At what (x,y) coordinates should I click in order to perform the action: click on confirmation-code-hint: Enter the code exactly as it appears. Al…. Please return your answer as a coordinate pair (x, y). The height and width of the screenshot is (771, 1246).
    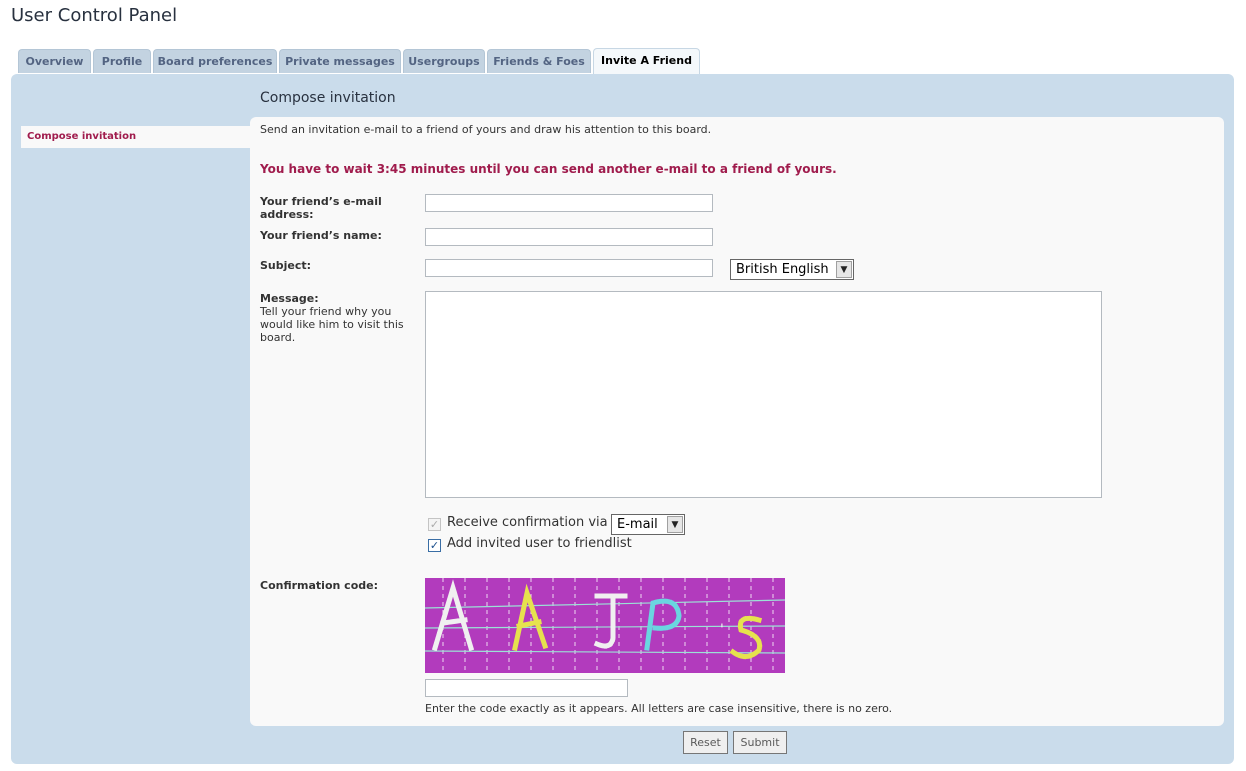
    Looking at the image, I should click on (659, 708).